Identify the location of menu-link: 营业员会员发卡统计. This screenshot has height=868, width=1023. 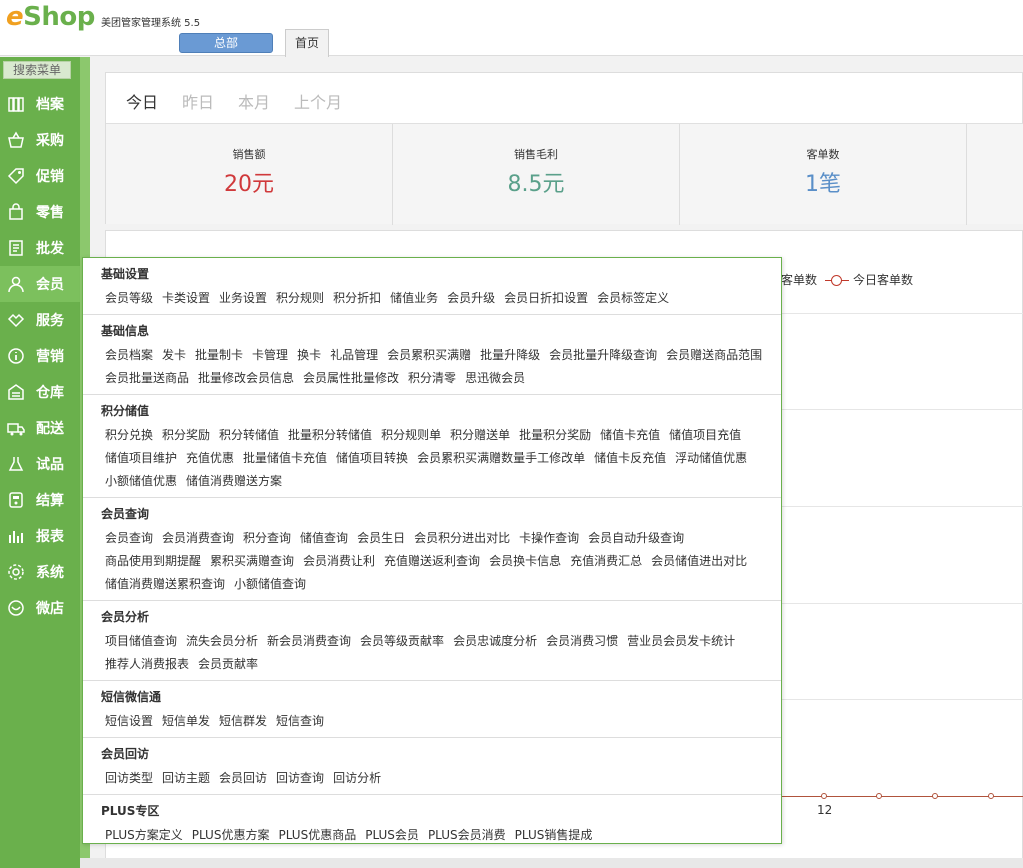
(681, 641).